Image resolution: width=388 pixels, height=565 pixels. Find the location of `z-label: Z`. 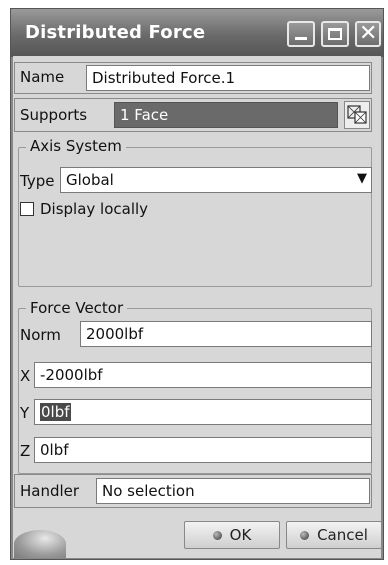

z-label: Z is located at coordinates (25, 451).